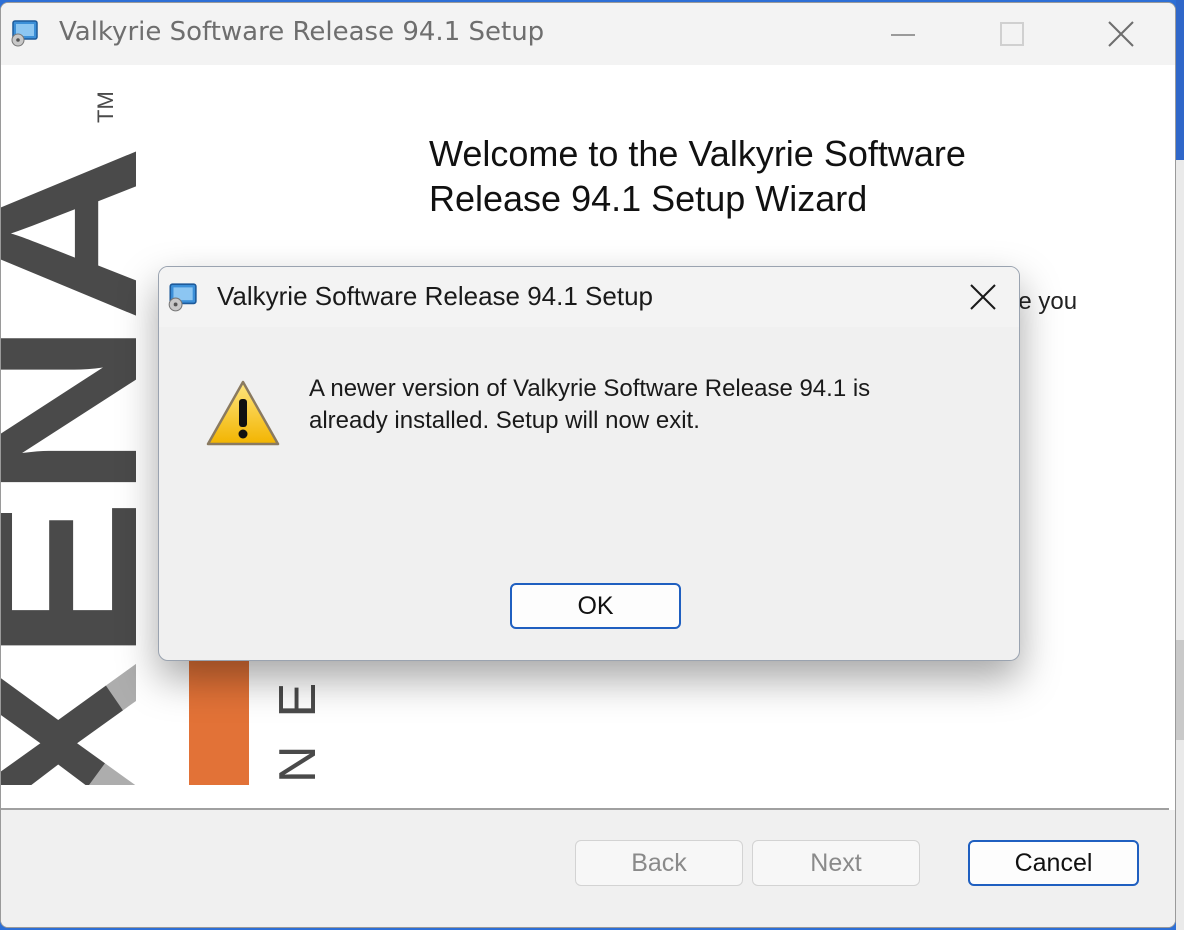  Describe the element at coordinates (219, 723) in the screenshot. I see `logo-accent` at that location.